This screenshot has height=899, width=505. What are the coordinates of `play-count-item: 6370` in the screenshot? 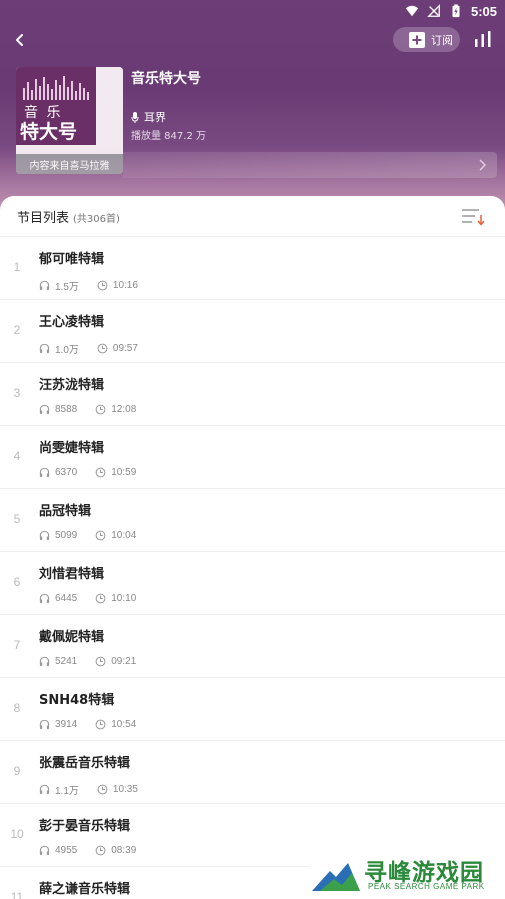 It's located at (58, 472).